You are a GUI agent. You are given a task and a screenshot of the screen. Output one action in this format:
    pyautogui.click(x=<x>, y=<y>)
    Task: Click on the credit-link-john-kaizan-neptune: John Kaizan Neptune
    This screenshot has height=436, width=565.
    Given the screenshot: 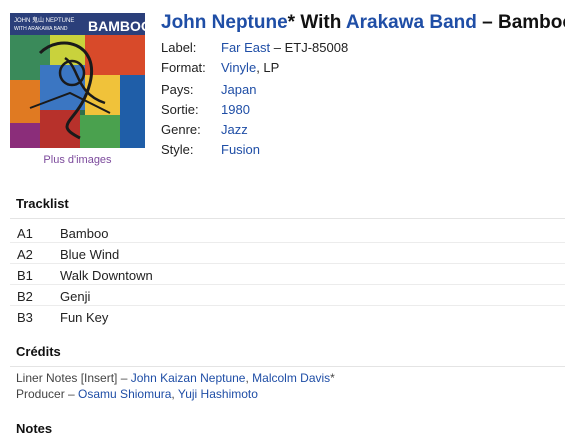 What is the action you would take?
    pyautogui.click(x=188, y=378)
    